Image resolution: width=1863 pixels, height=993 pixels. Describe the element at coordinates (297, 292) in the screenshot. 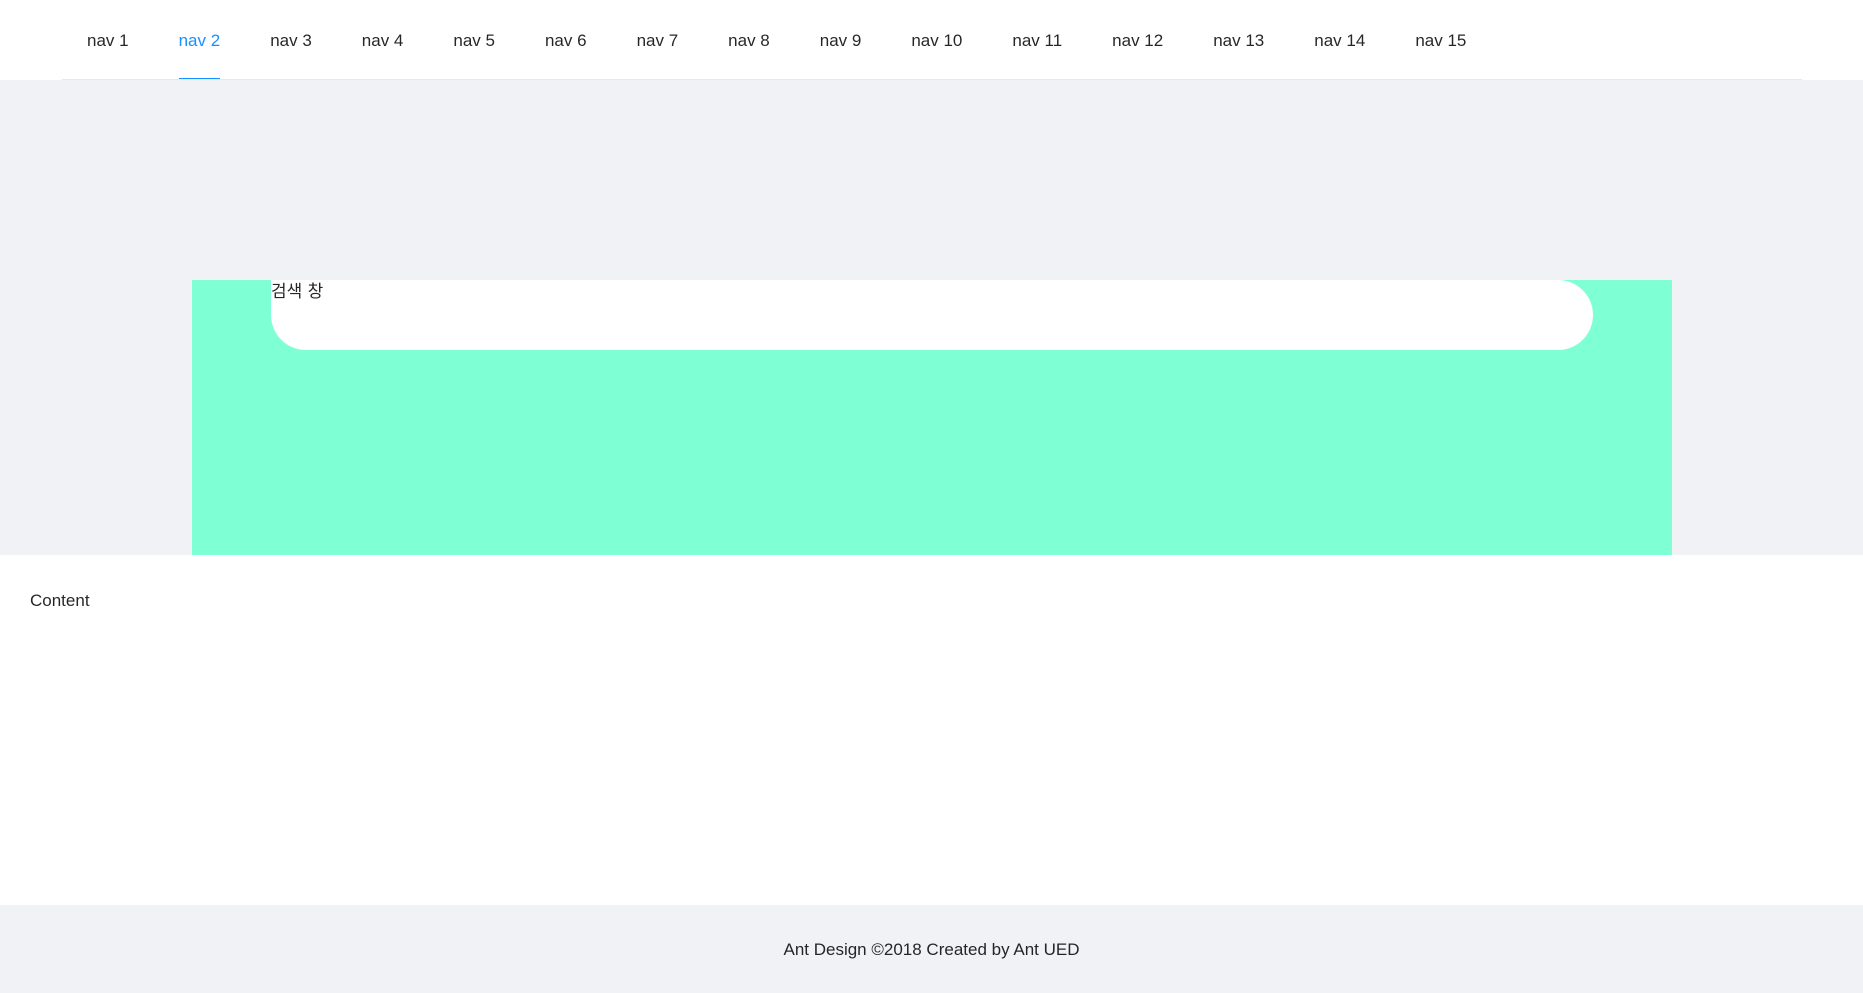

I see `search-label: 검색 창` at that location.